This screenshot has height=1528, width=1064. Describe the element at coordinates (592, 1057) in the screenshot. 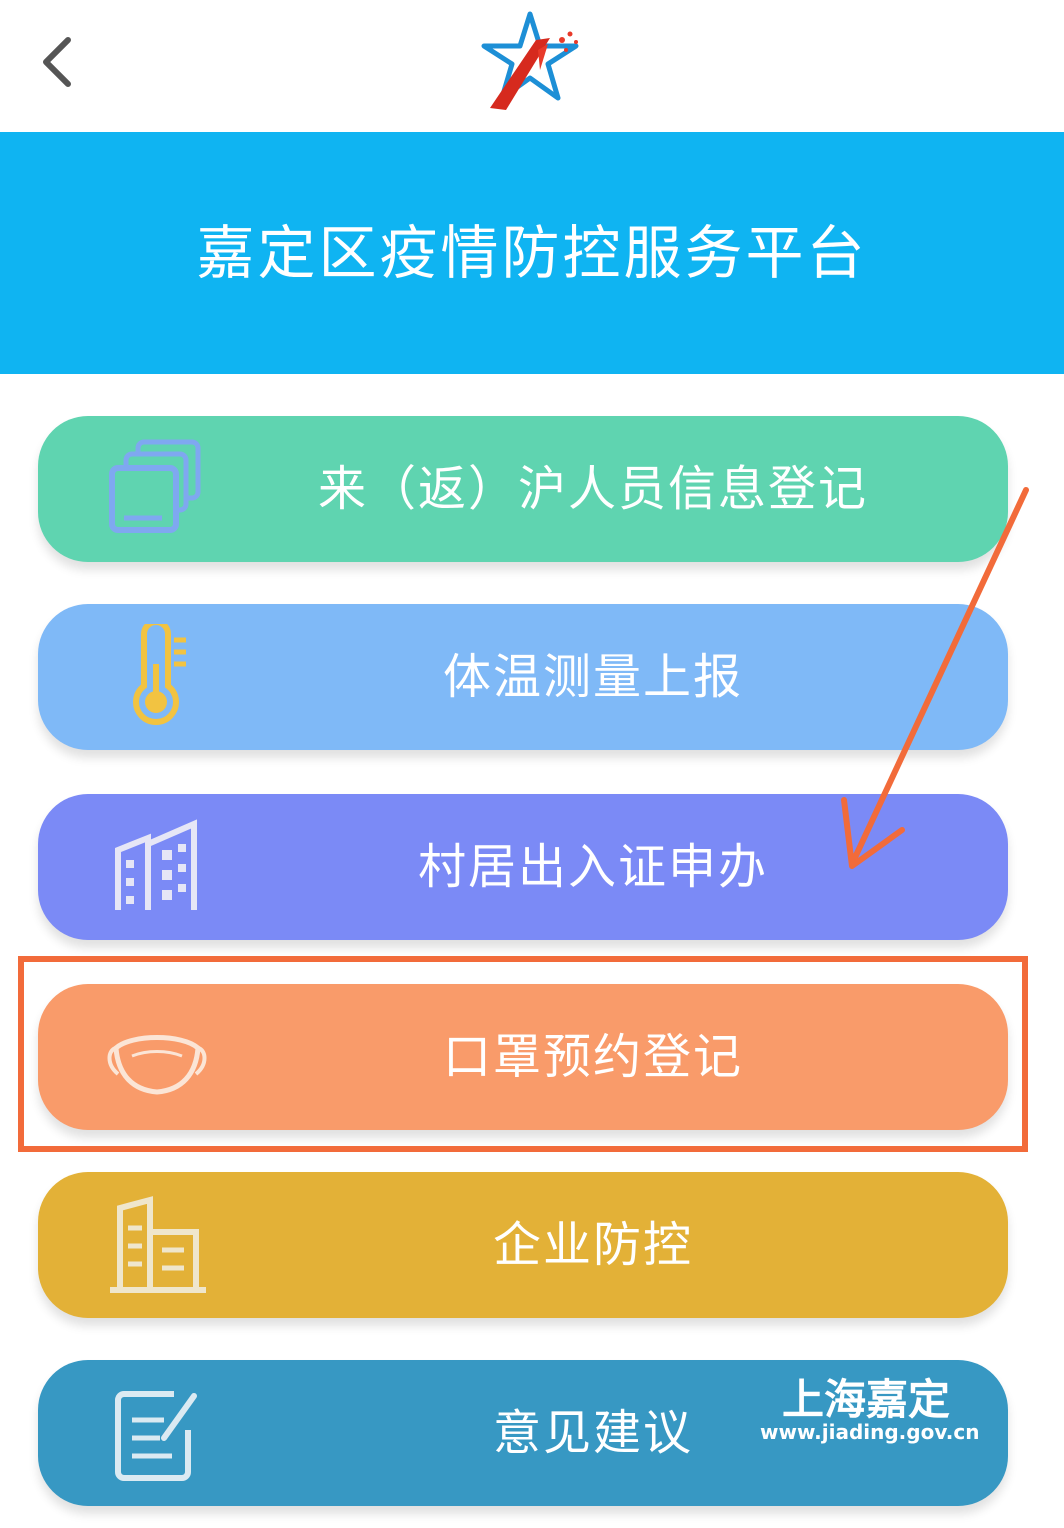

I see `mask-reservation-label: 口罩预约登记` at that location.